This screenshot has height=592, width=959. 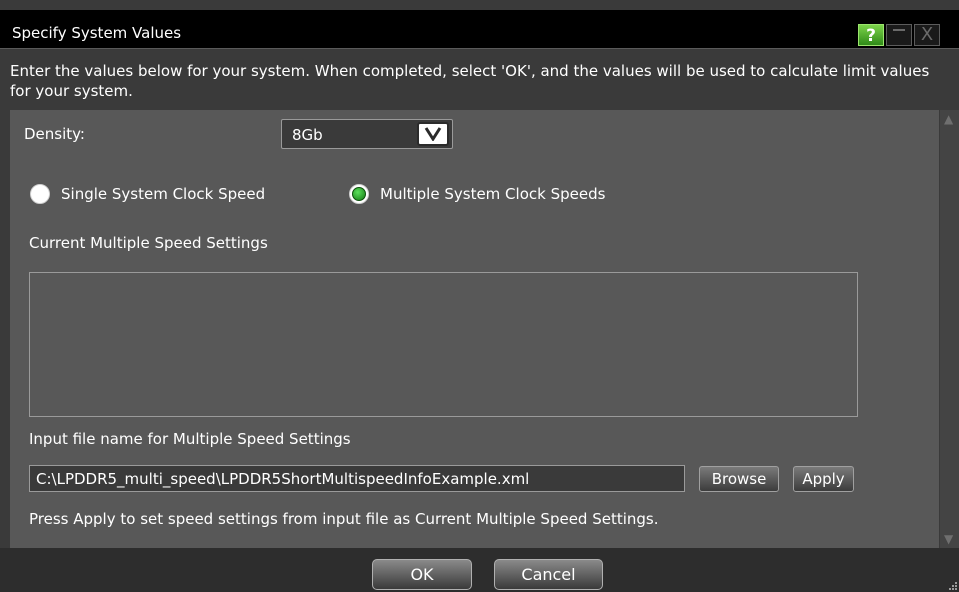 I want to click on resize-grip-icon, so click(x=953, y=586).